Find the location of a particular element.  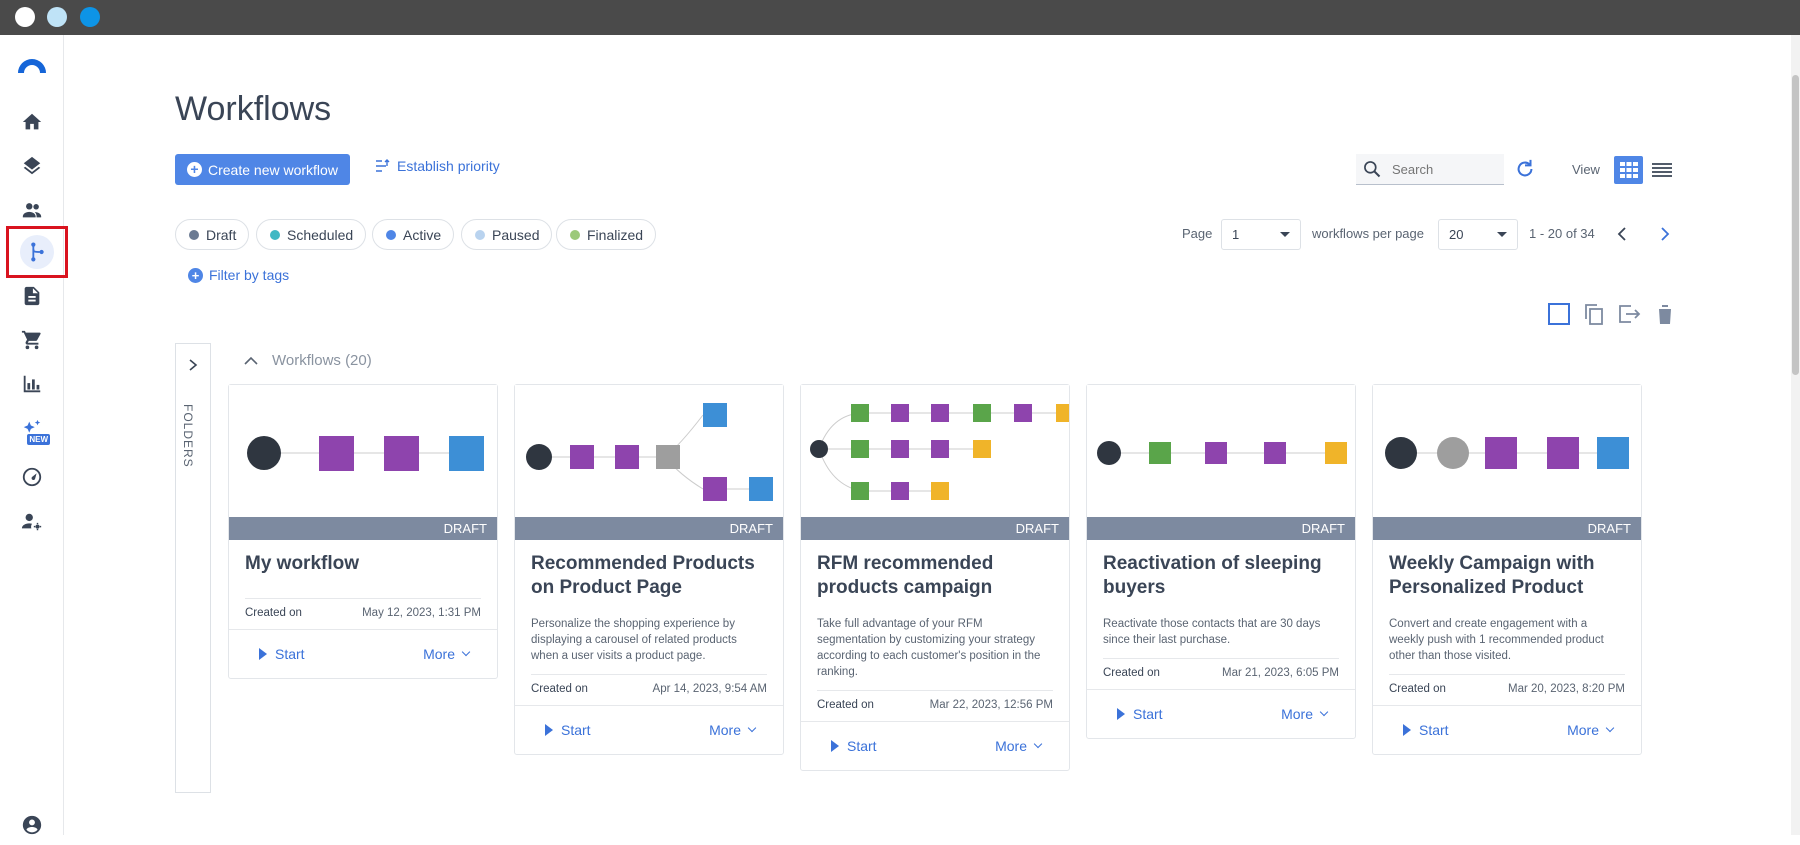

establish-priority-button: Establish priority is located at coordinates (437, 166).